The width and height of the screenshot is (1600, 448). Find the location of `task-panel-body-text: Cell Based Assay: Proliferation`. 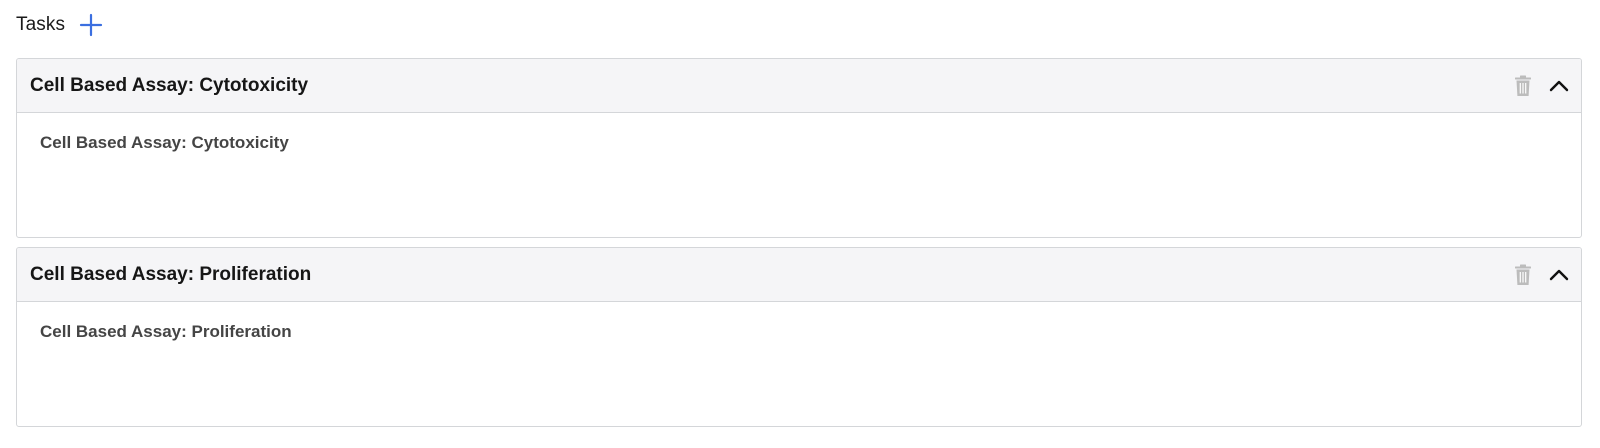

task-panel-body-text: Cell Based Assay: Proliferation is located at coordinates (166, 331).